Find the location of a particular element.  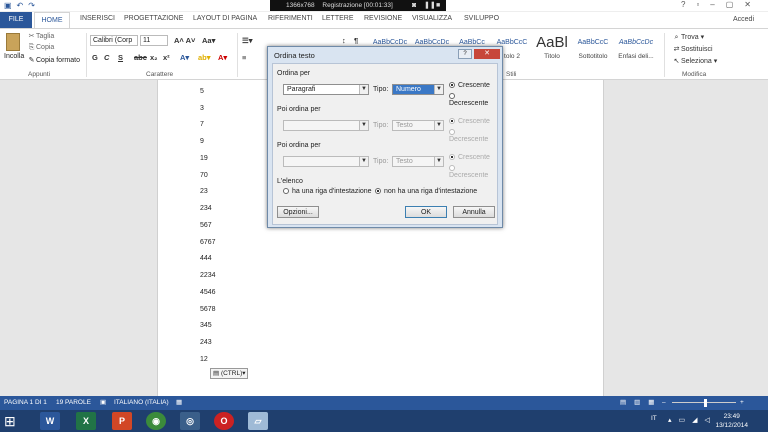

close-button: ✕ is located at coordinates (487, 54).